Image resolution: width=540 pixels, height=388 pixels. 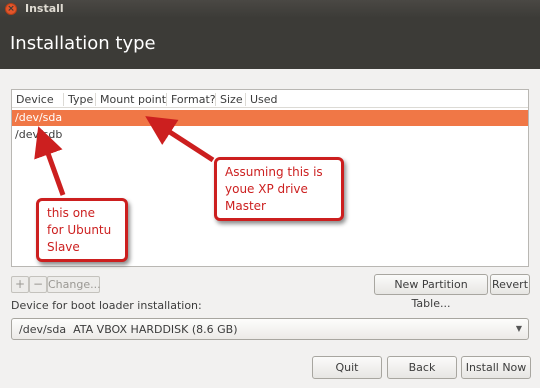 What do you see at coordinates (279, 189) in the screenshot?
I see `annotation-master: Assuming this is youe XP drive Master` at bounding box center [279, 189].